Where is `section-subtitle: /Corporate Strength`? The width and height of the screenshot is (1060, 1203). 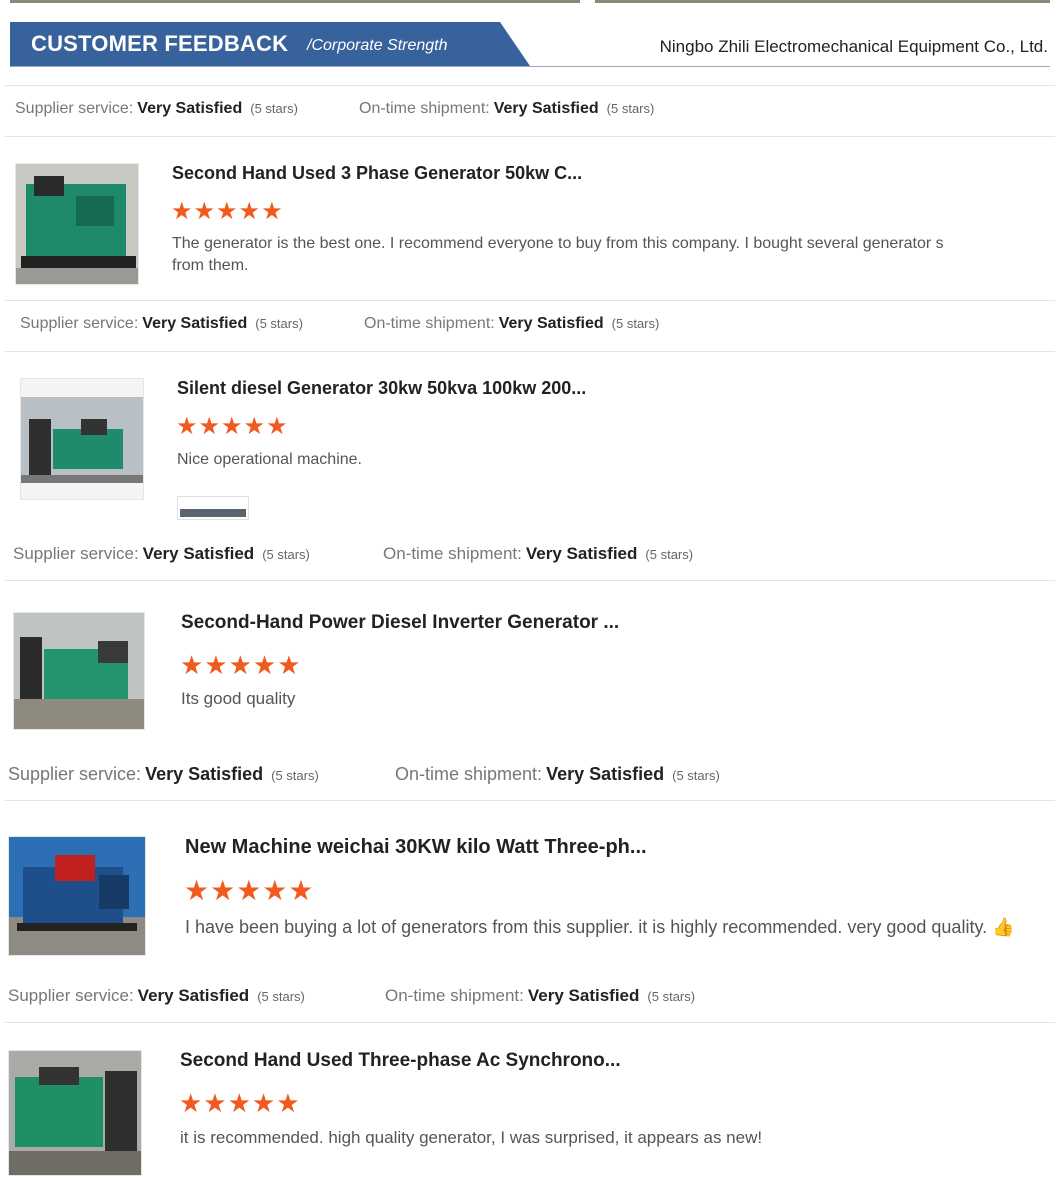
section-subtitle: /Corporate Strength is located at coordinates (377, 45).